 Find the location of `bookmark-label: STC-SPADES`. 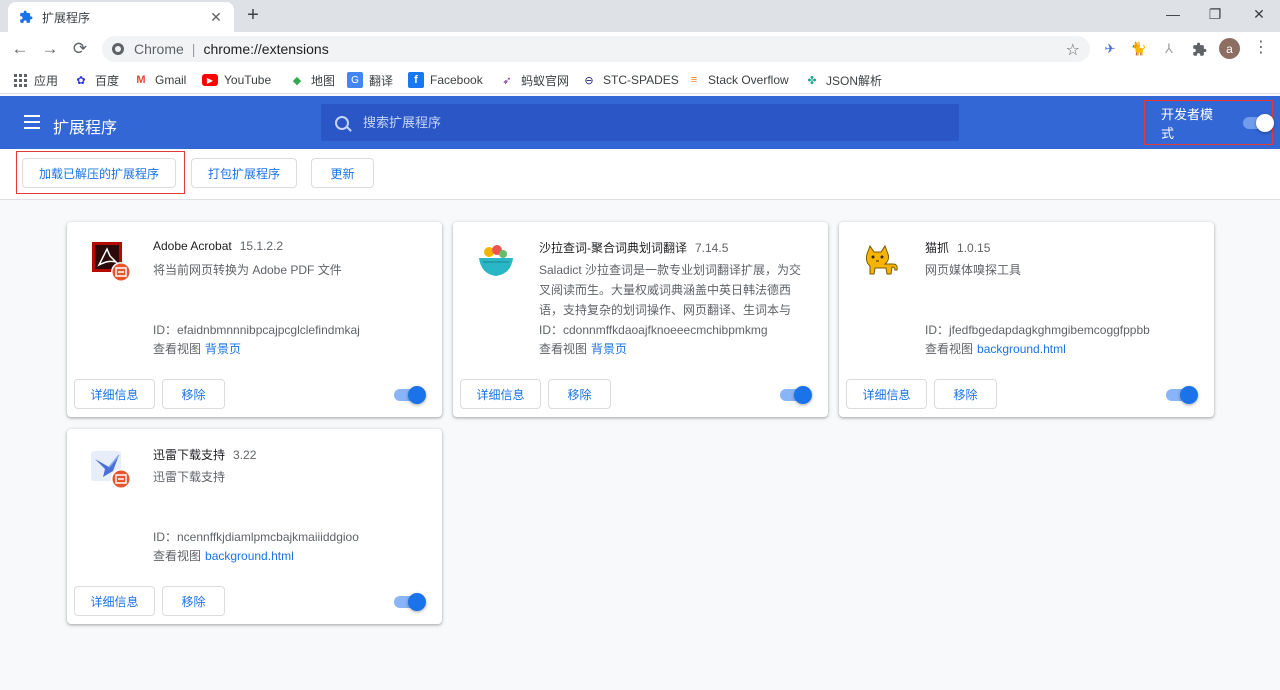

bookmark-label: STC-SPADES is located at coordinates (641, 80).